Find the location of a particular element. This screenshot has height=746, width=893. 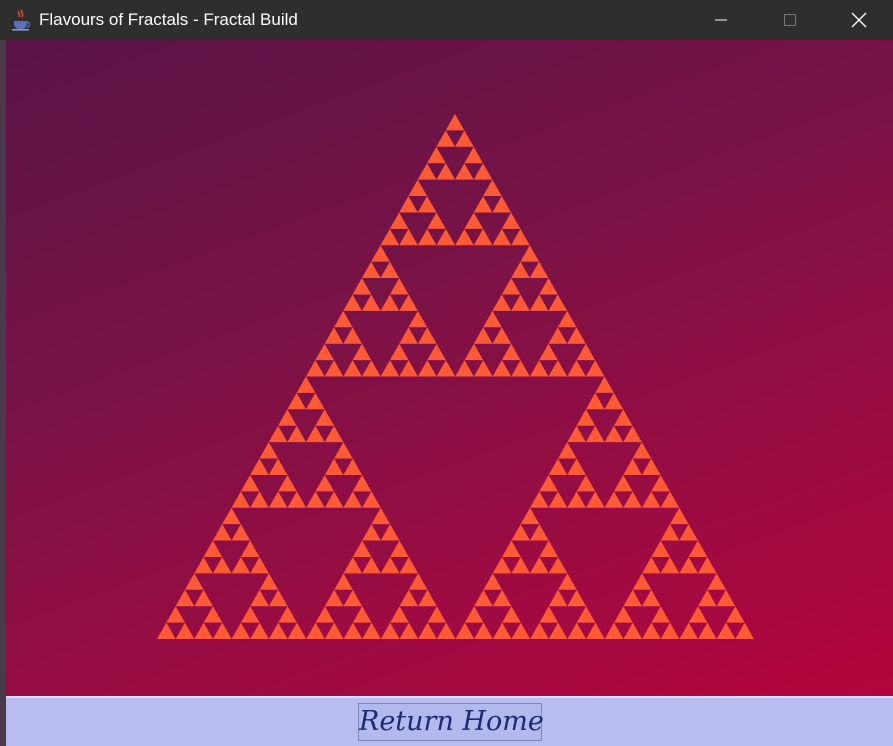

minimize-button is located at coordinates (721, 20).